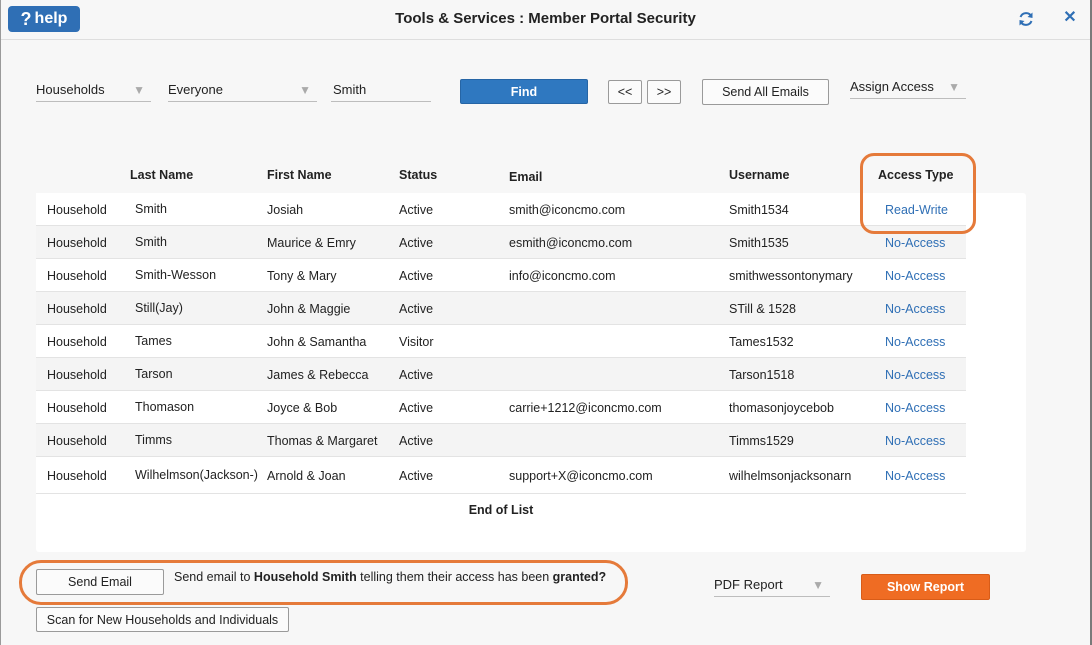 This screenshot has width=1092, height=645. I want to click on row-username: Timms1529, so click(761, 440).